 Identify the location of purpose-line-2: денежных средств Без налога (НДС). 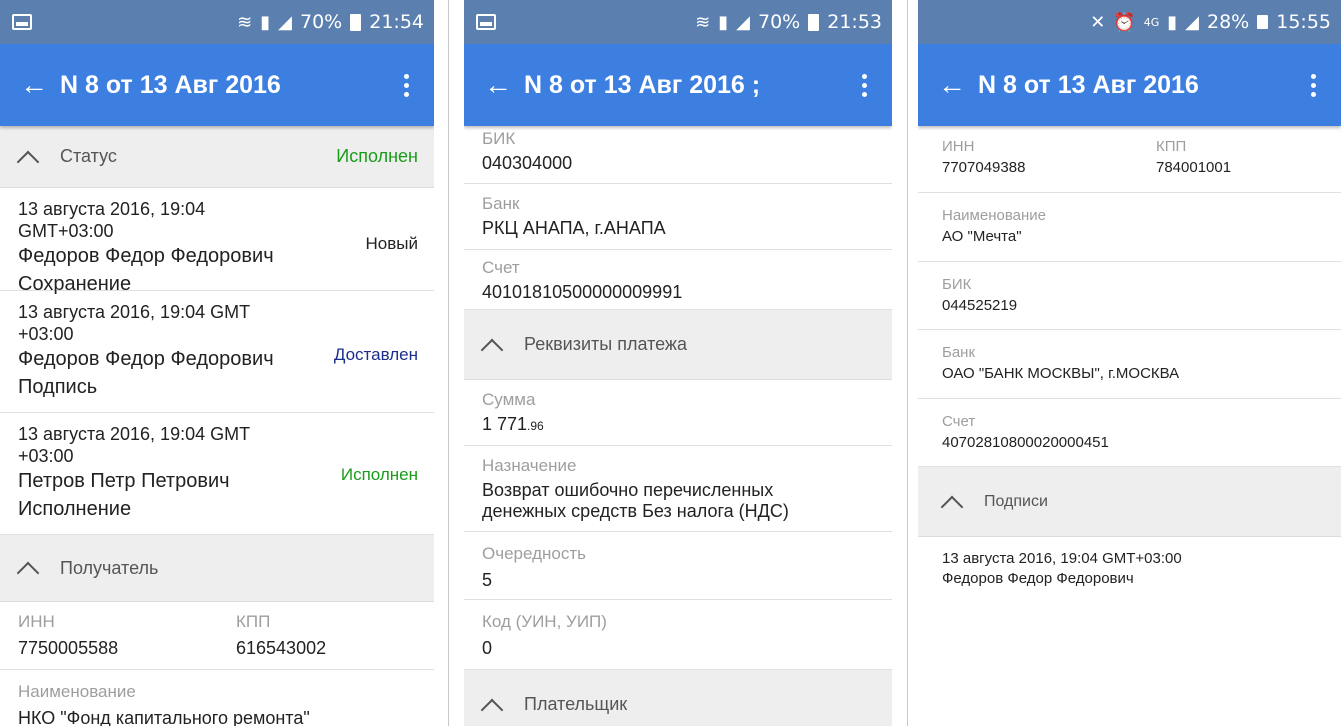
(635, 511).